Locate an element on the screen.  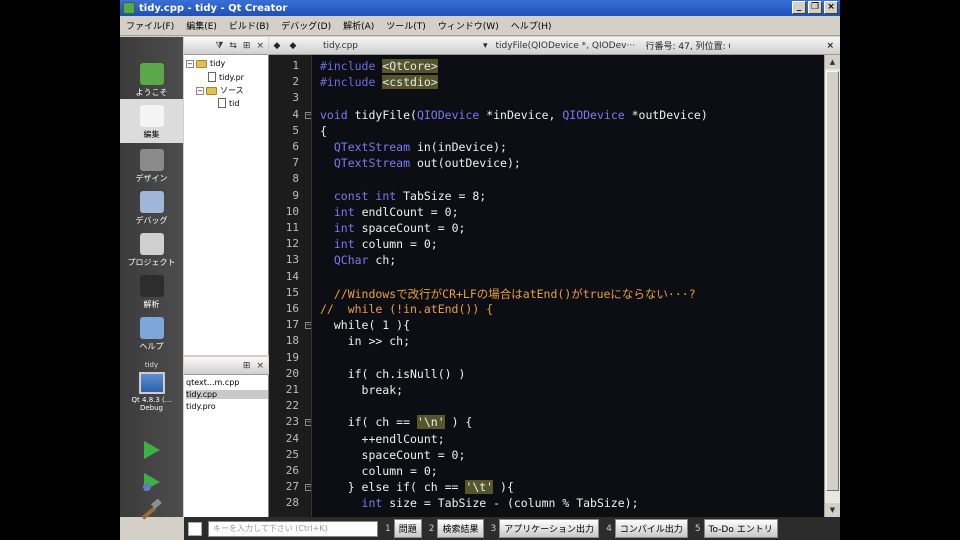
mode-projects: プロジェクト is located at coordinates (151, 249).